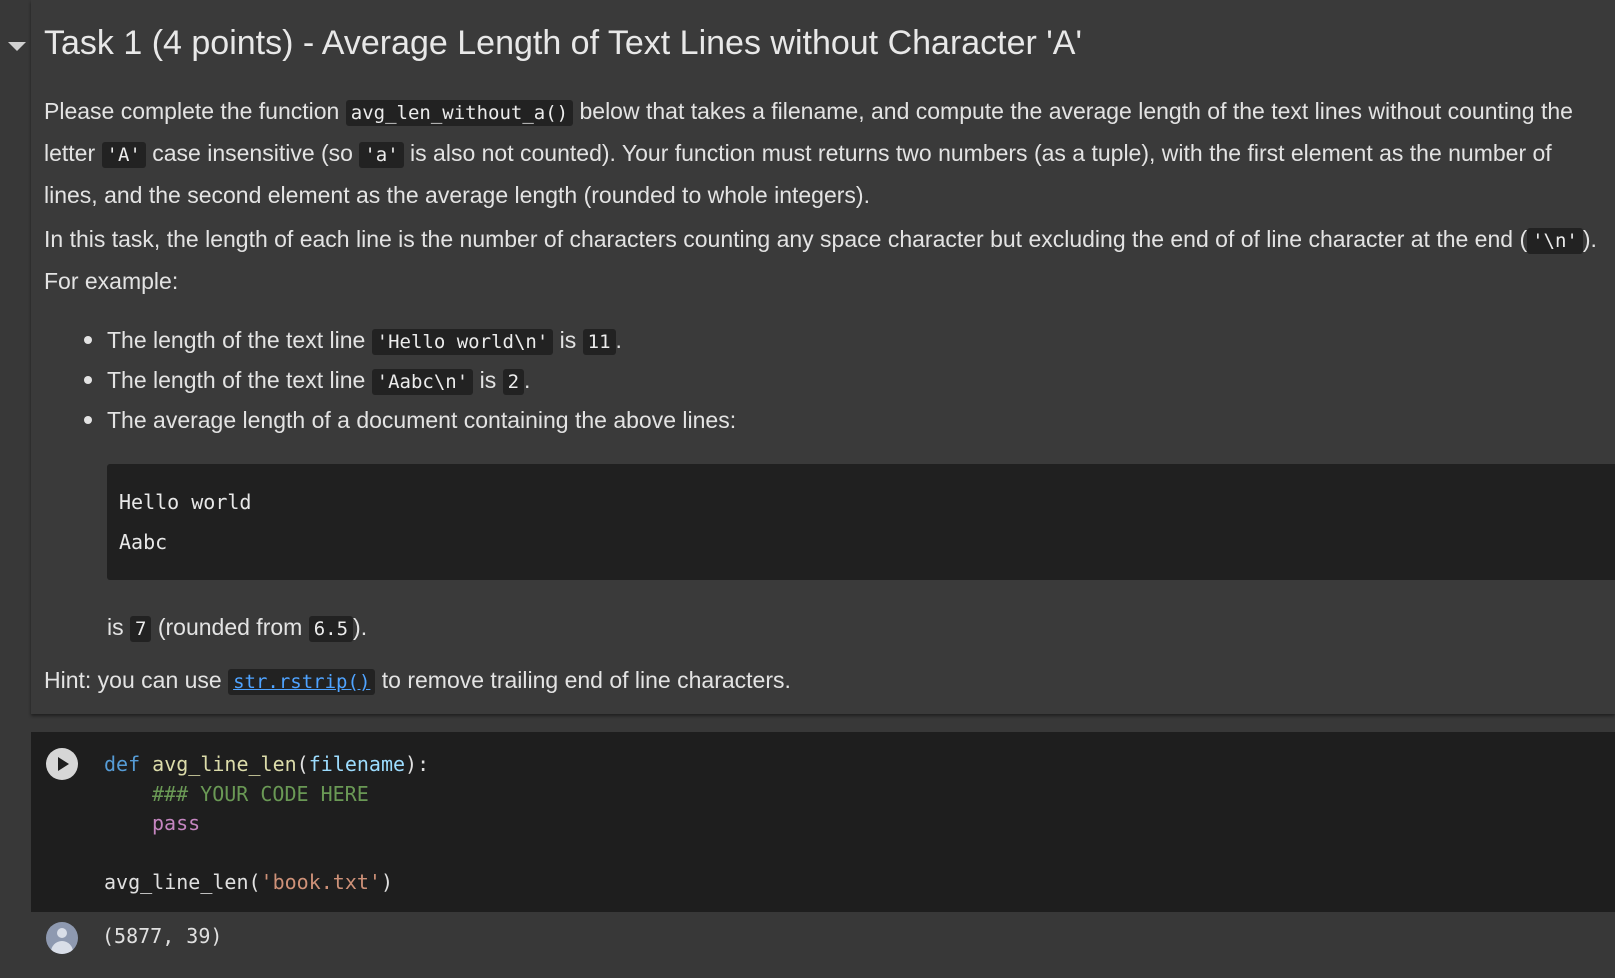 This screenshot has width=1615, height=978. What do you see at coordinates (599, 342) in the screenshot?
I see `inline-code: 11` at bounding box center [599, 342].